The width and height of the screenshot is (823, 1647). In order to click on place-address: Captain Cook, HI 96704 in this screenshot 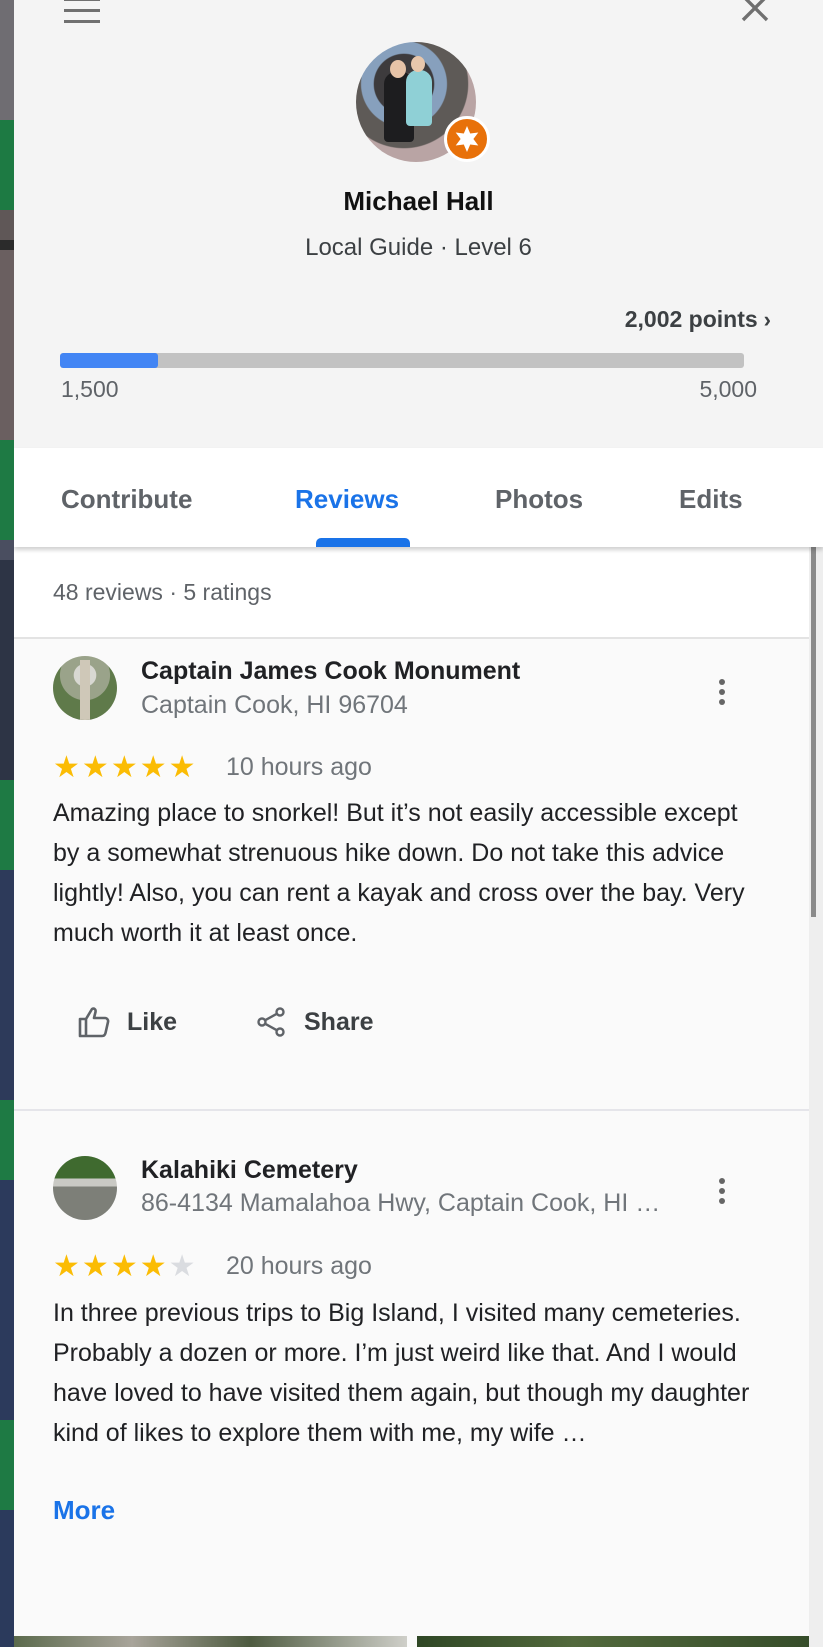, I will do `click(274, 705)`.